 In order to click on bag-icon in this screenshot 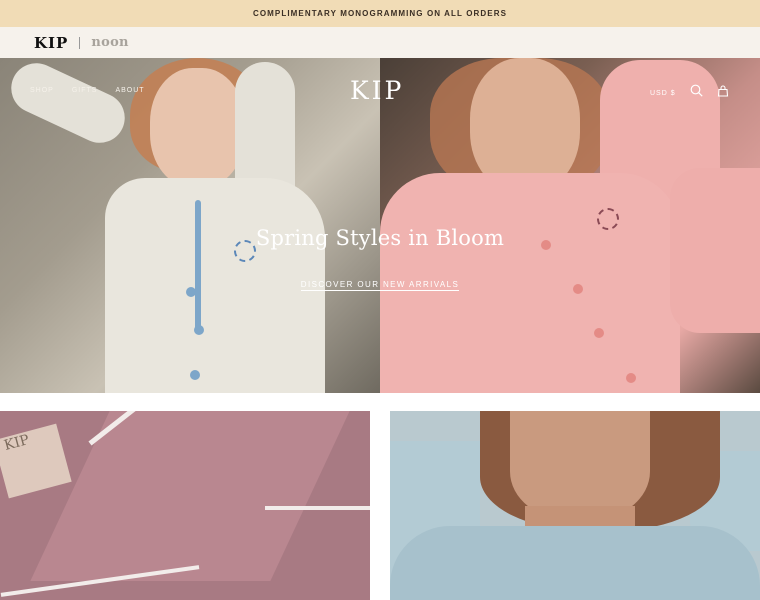, I will do `click(723, 93)`.